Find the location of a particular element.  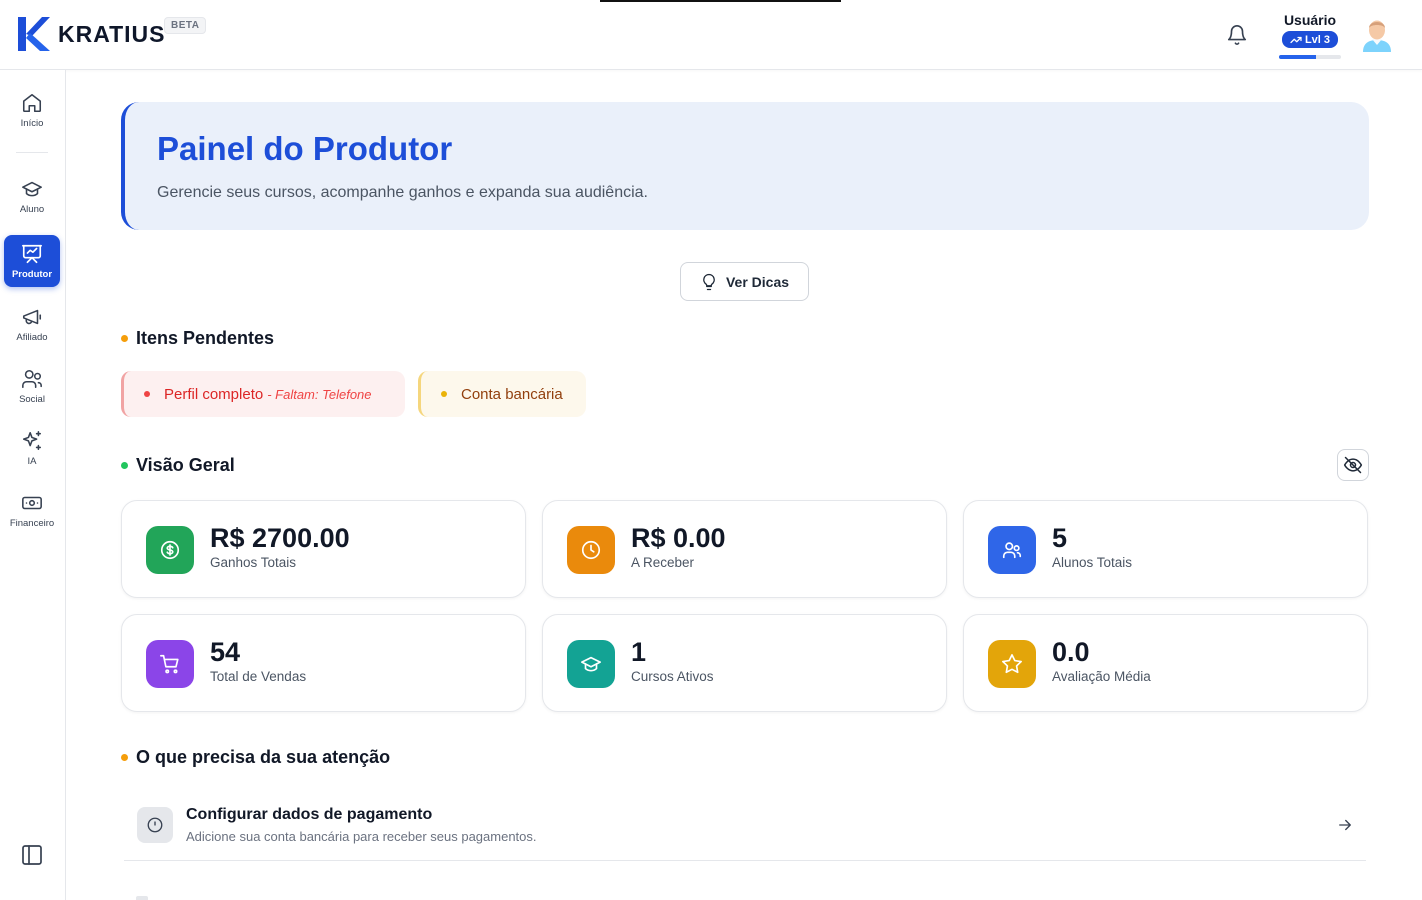

attention-section-title: O que precisa da sua atenção is located at coordinates (255, 757).